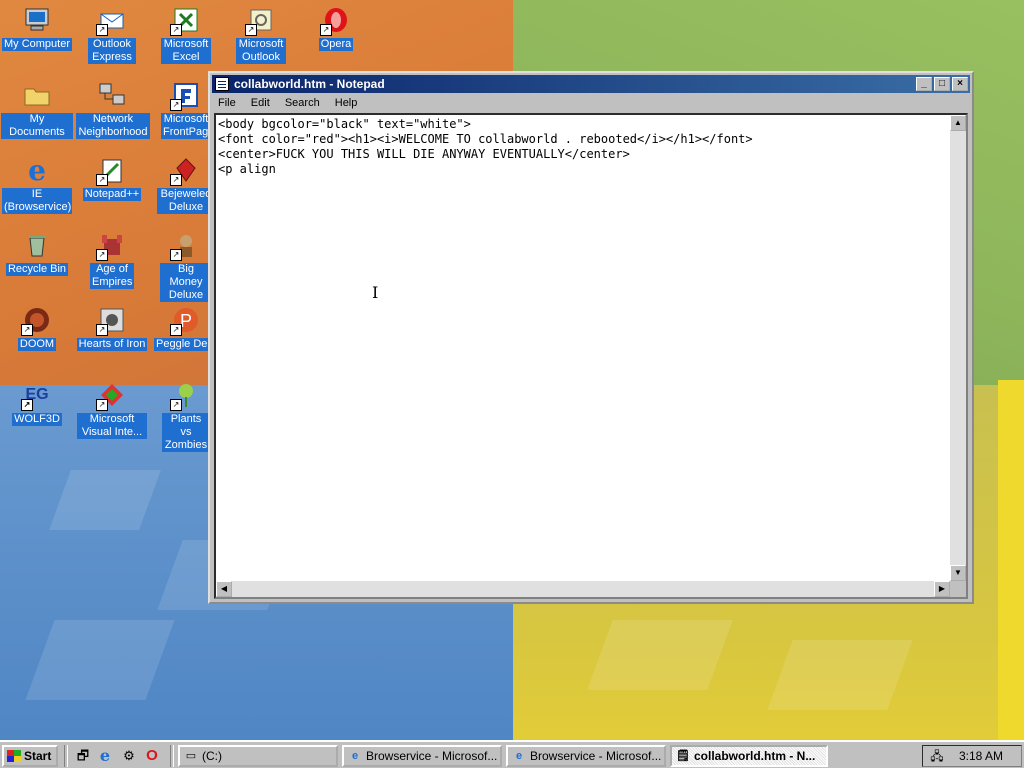  What do you see at coordinates (260, 103) in the screenshot?
I see `menu-edit: Edit` at bounding box center [260, 103].